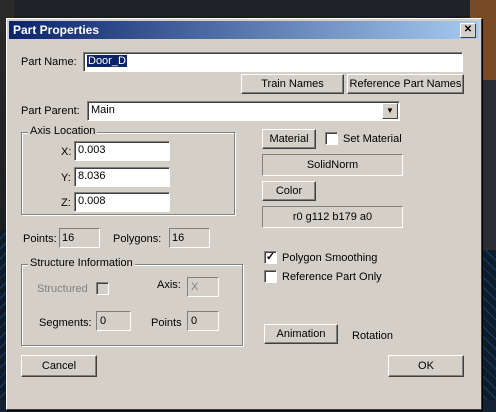 Image resolution: width=496 pixels, height=412 pixels. I want to click on part-name-field: Door_D, so click(273, 62).